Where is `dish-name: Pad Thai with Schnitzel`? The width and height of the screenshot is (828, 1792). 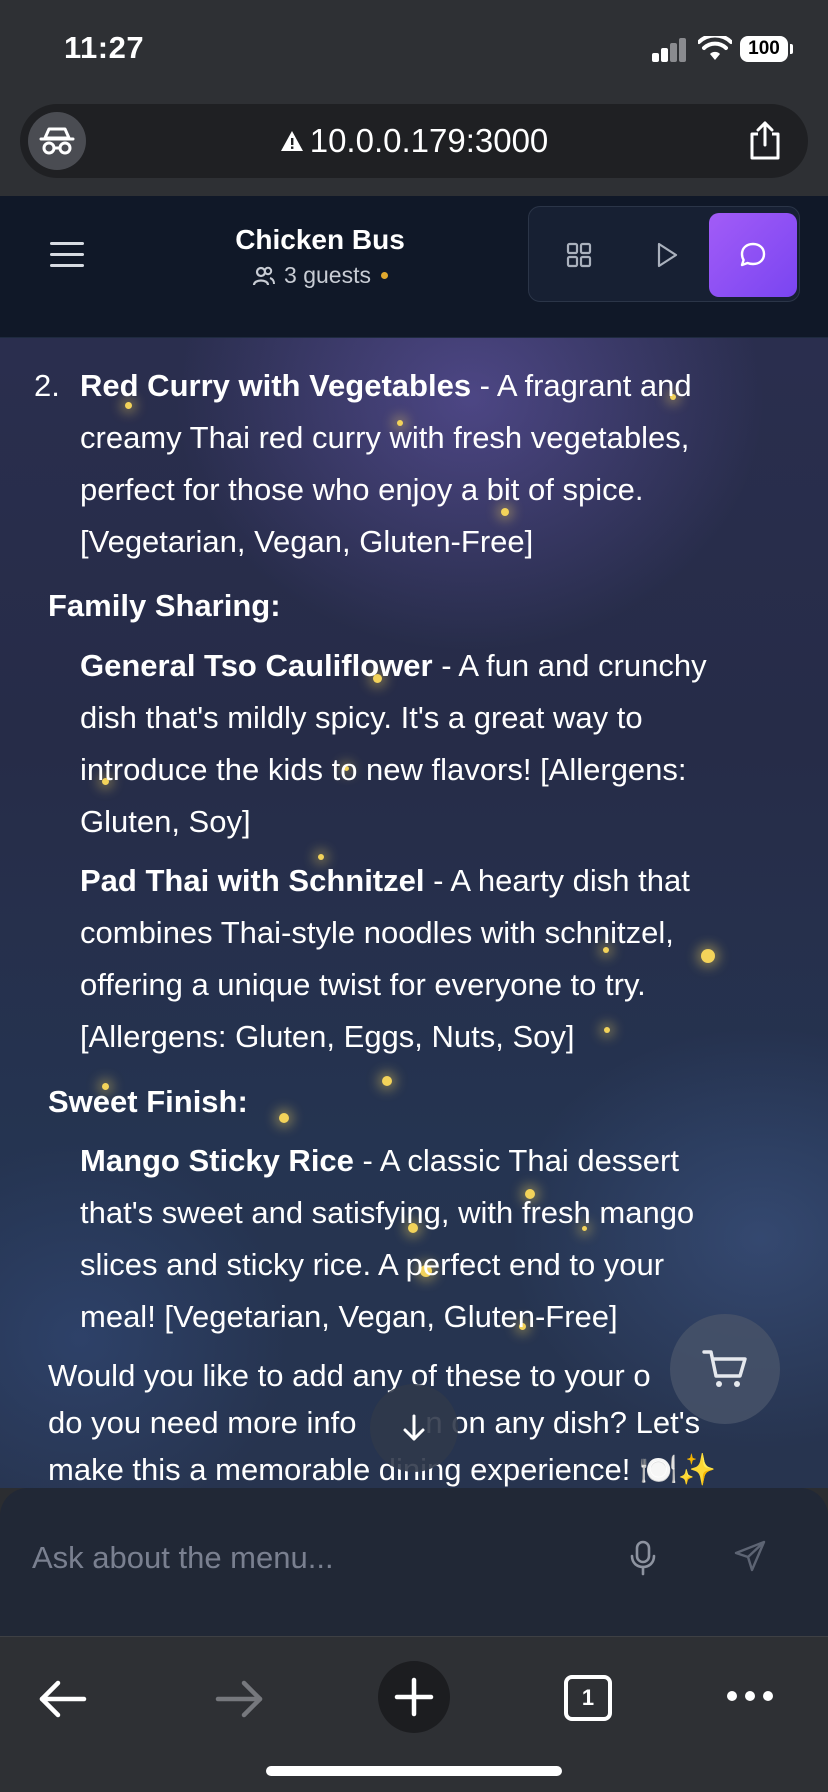
dish-name: Pad Thai with Schnitzel is located at coordinates (252, 880).